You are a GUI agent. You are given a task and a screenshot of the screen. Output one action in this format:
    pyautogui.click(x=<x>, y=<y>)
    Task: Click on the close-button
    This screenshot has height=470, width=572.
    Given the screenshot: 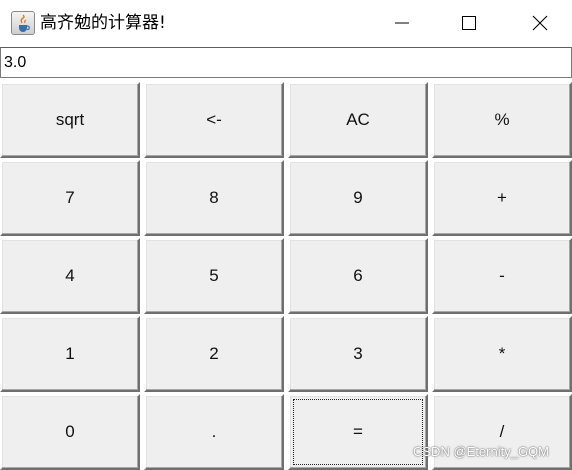 What is the action you would take?
    pyautogui.click(x=540, y=23)
    